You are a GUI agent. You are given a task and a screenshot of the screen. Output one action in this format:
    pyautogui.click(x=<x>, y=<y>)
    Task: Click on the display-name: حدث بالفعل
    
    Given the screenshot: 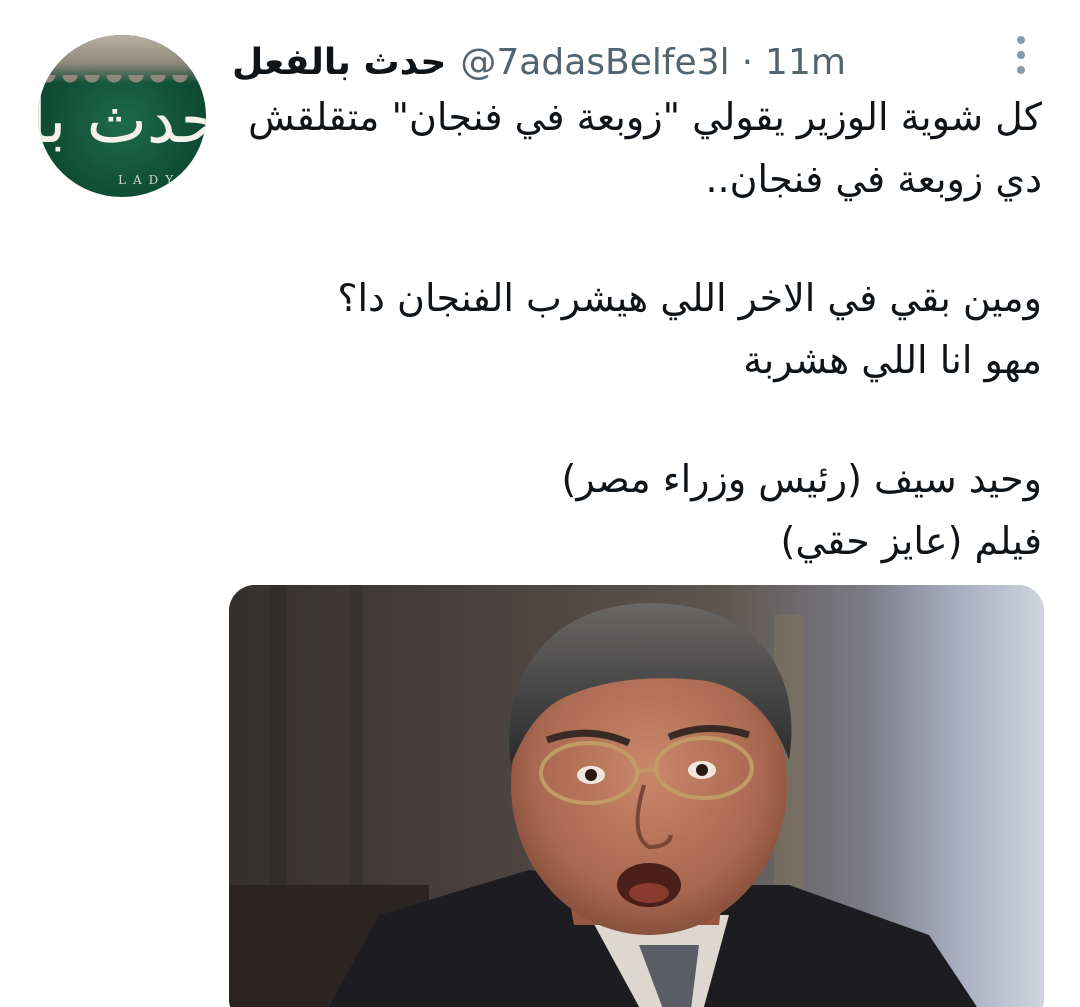 What is the action you would take?
    pyautogui.click(x=339, y=62)
    